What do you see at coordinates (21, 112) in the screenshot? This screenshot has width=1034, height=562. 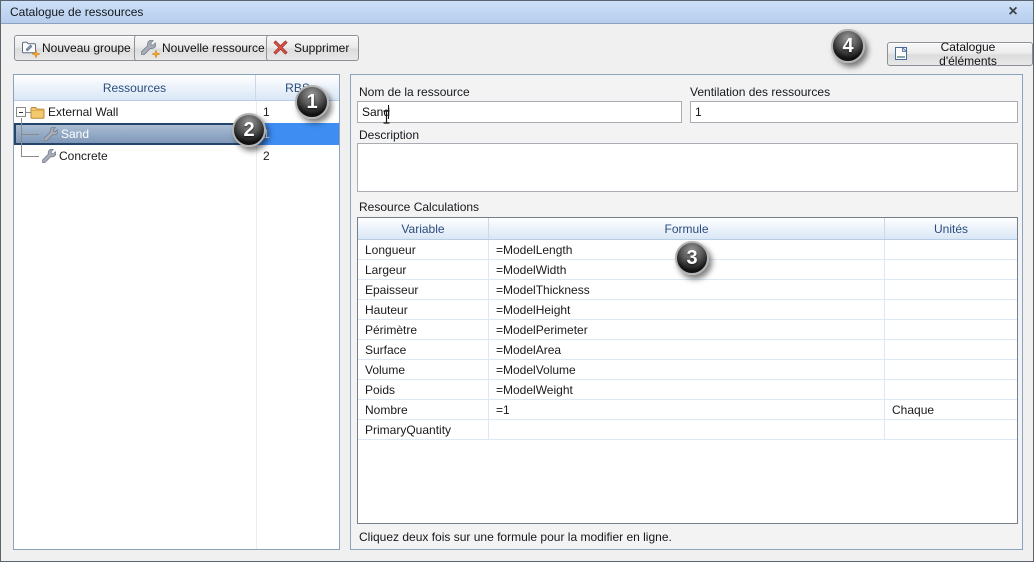 I see `tree-expander-icon` at bounding box center [21, 112].